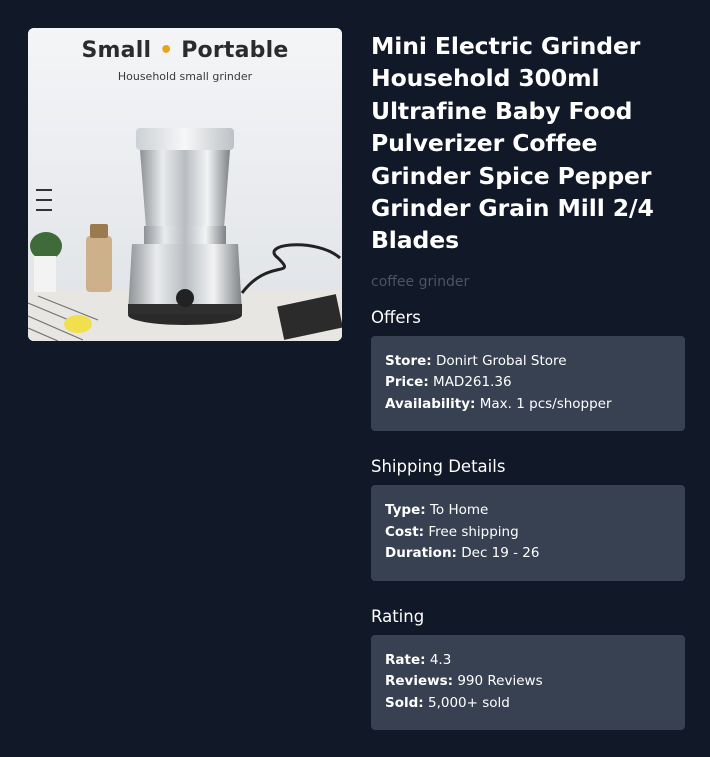  Describe the element at coordinates (235, 50) in the screenshot. I see `image-headline-part2: Portable` at that location.